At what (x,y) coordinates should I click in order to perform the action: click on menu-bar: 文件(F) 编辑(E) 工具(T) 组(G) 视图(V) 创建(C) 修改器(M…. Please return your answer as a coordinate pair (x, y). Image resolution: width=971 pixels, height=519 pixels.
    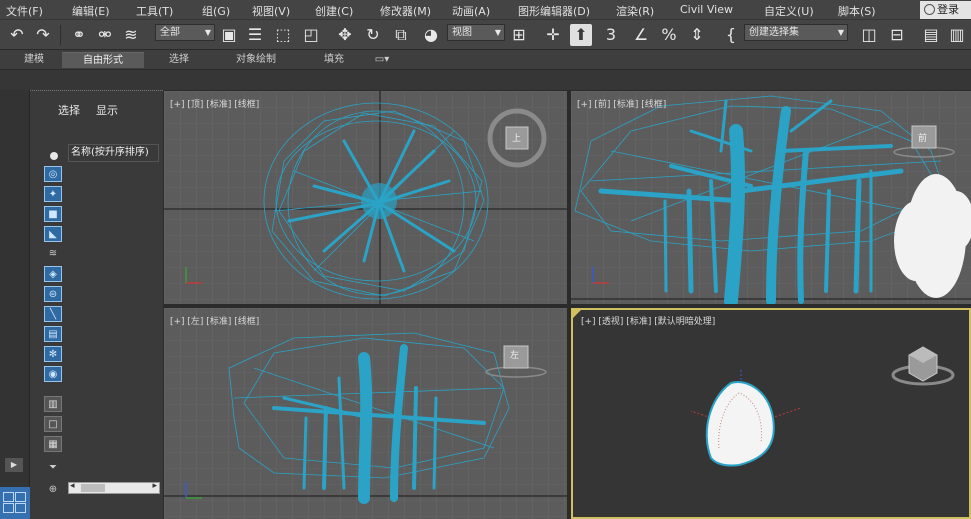
    Looking at the image, I should click on (485, 10).